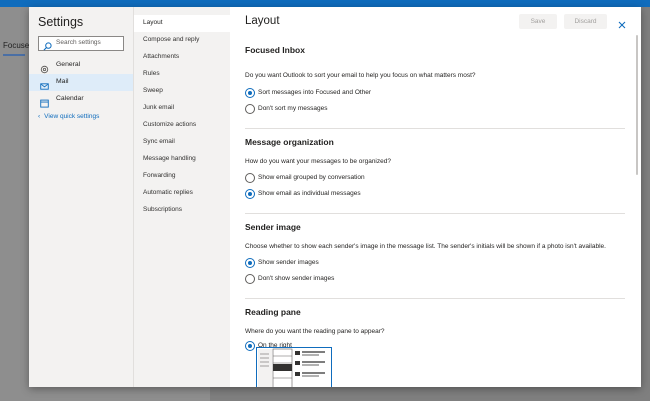  What do you see at coordinates (68, 64) in the screenshot?
I see `category-label: General` at bounding box center [68, 64].